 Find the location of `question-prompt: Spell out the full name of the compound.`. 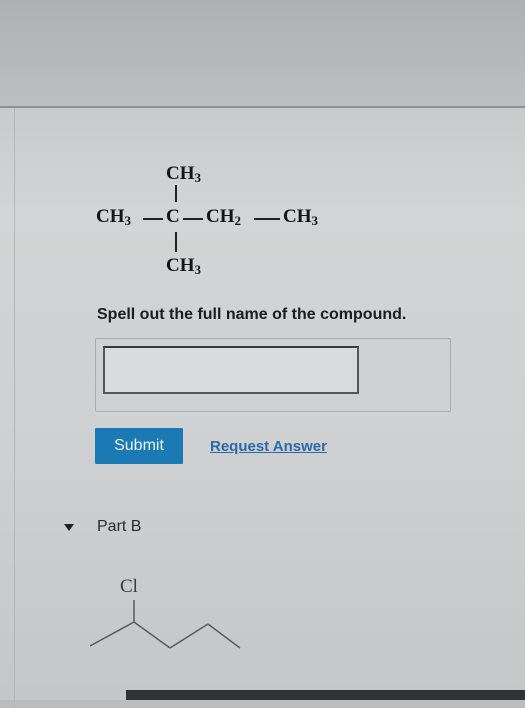

question-prompt: Spell out the full name of the compound. is located at coordinates (252, 314).